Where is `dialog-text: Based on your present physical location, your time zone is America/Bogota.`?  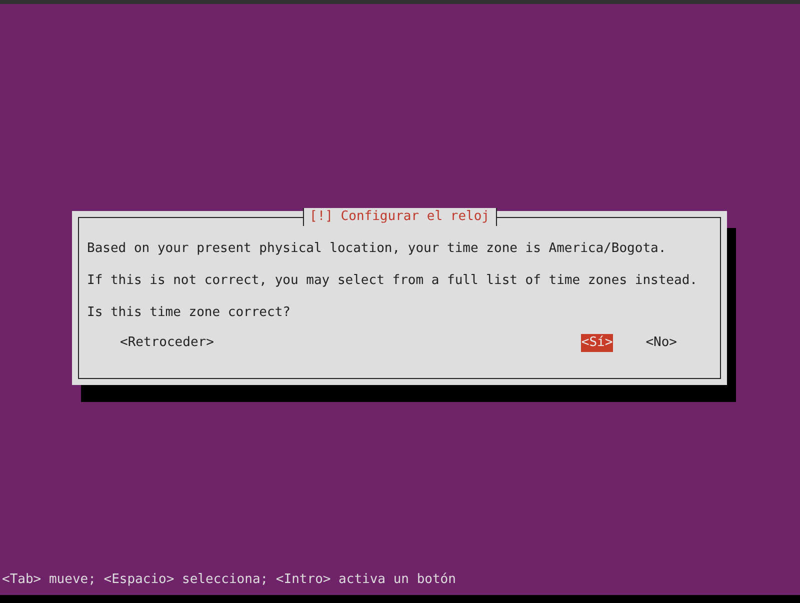
dialog-text: Based on your present physical location, your time zone is America/Bogota. is located at coordinates (377, 249).